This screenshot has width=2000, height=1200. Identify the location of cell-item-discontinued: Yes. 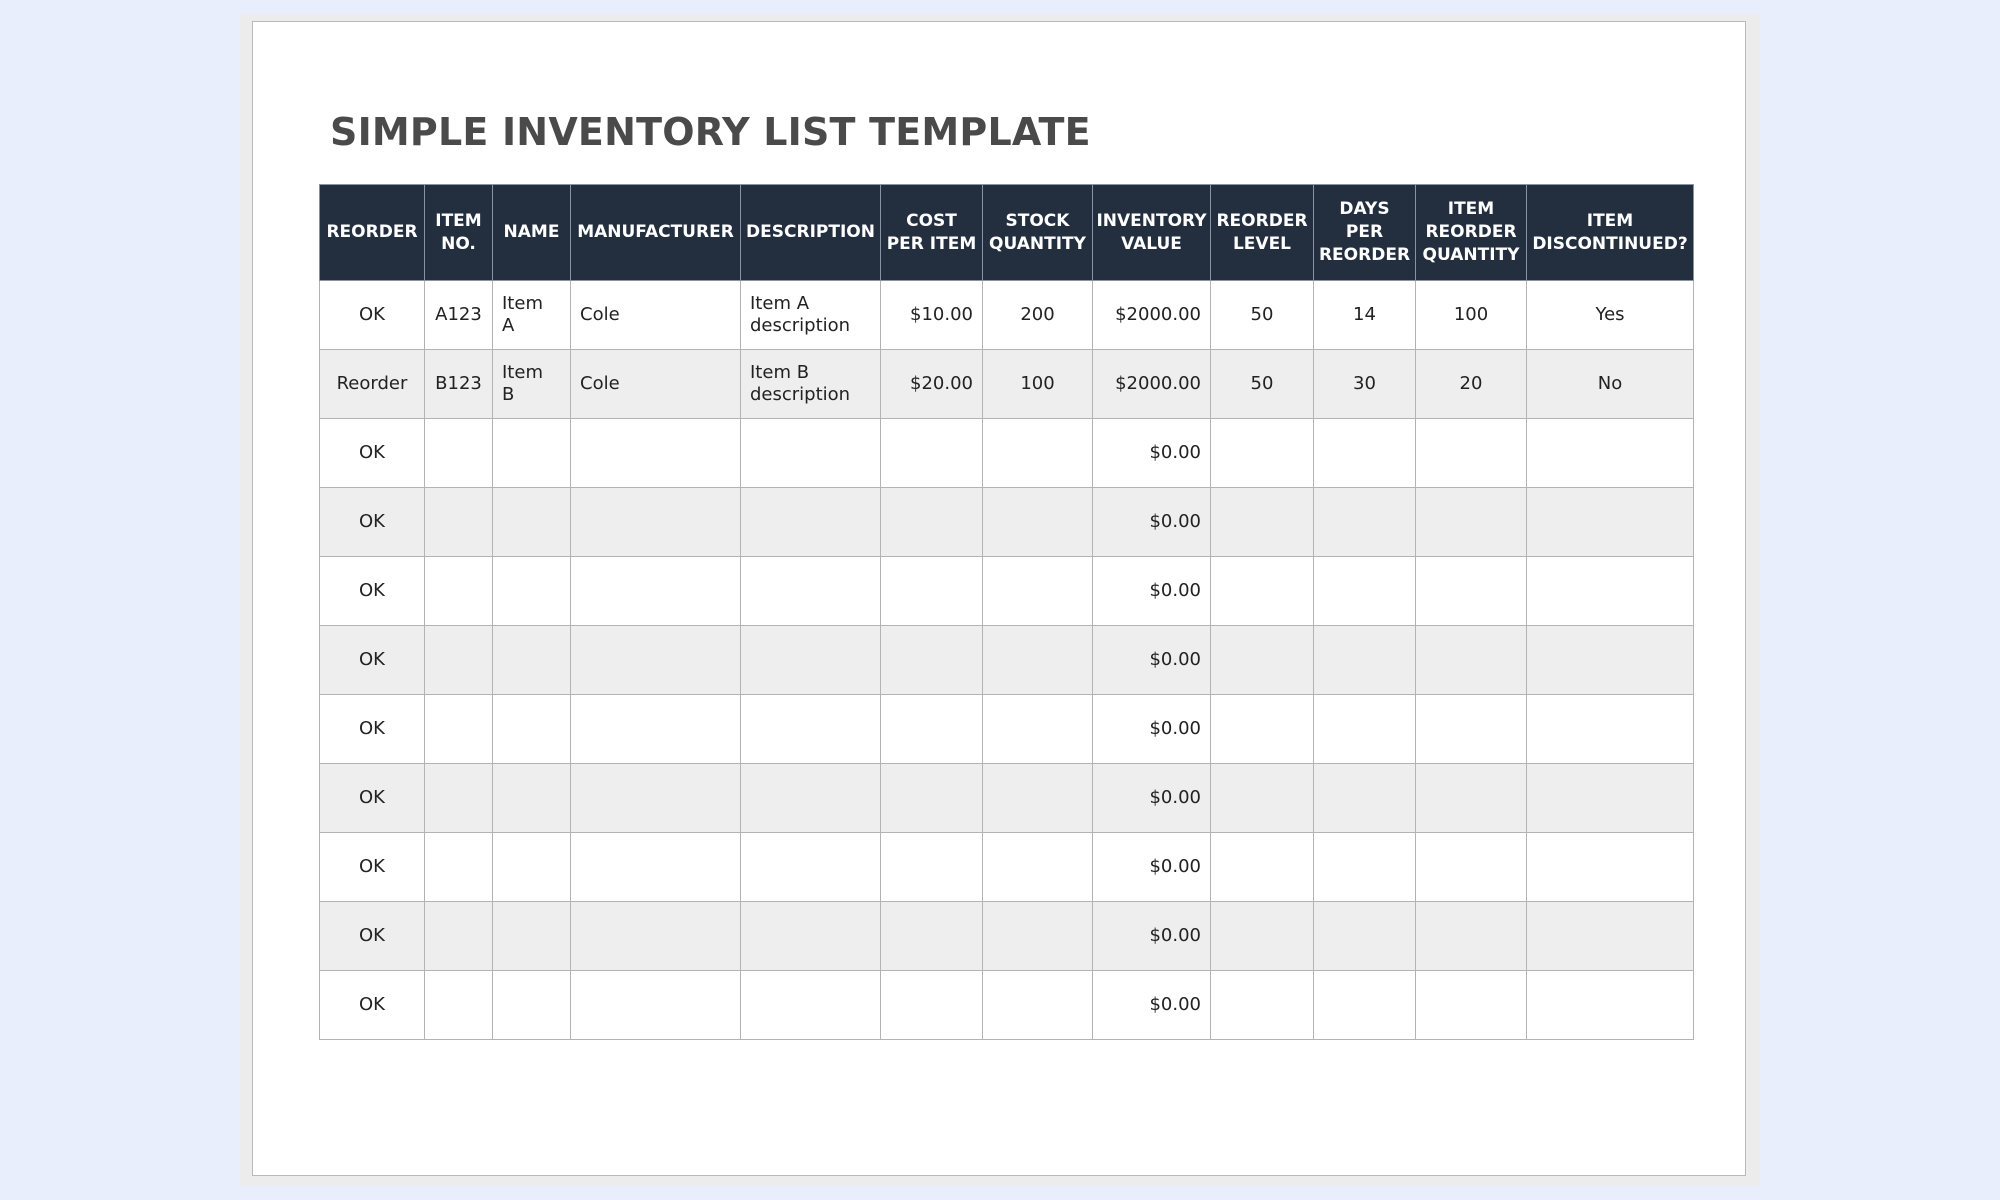
(1610, 315).